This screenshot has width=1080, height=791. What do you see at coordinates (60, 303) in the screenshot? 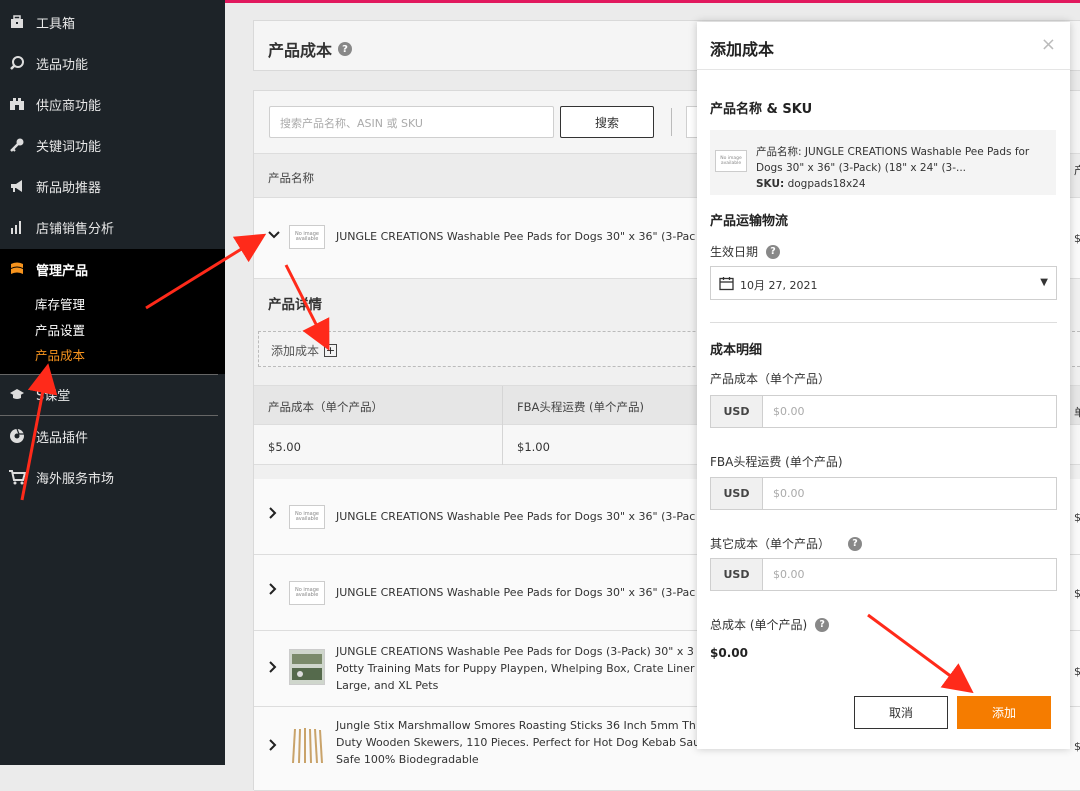
I see `subnav-inventory: 库存管理` at bounding box center [60, 303].